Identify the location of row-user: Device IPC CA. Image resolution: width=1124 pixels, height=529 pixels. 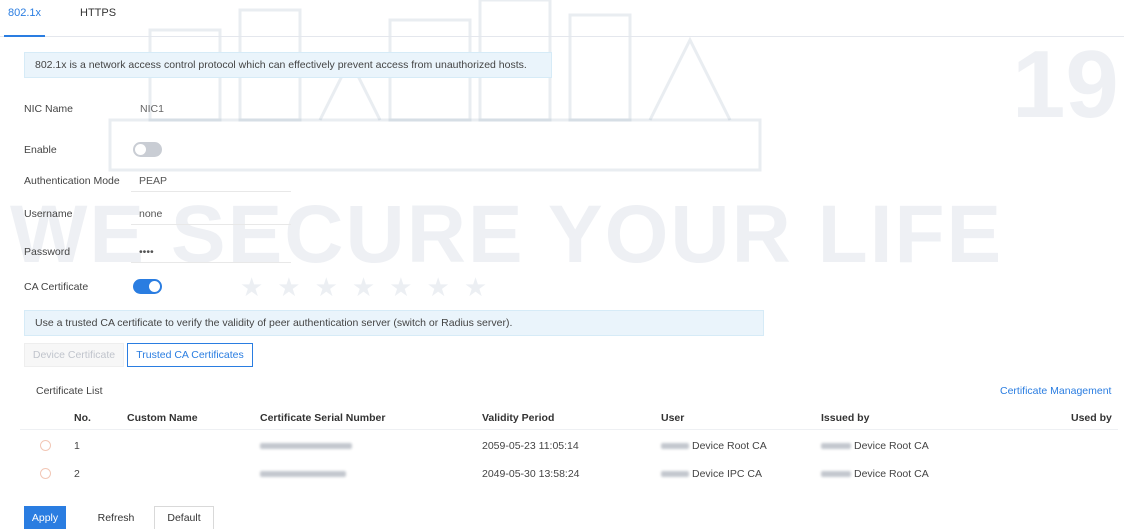
(711, 474).